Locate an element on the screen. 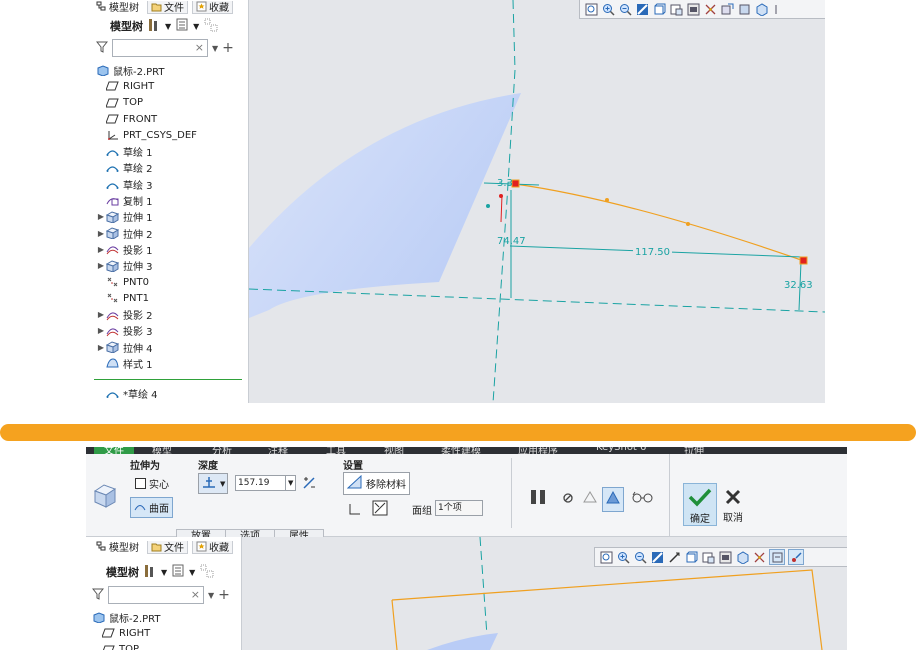 The width and height of the screenshot is (916, 650). depth-input: 157.19 is located at coordinates (261, 483).